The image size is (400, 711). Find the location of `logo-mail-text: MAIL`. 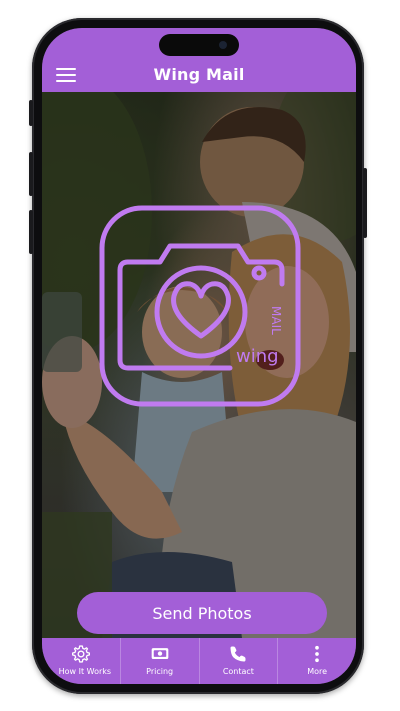

logo-mail-text: MAIL is located at coordinates (276, 320).